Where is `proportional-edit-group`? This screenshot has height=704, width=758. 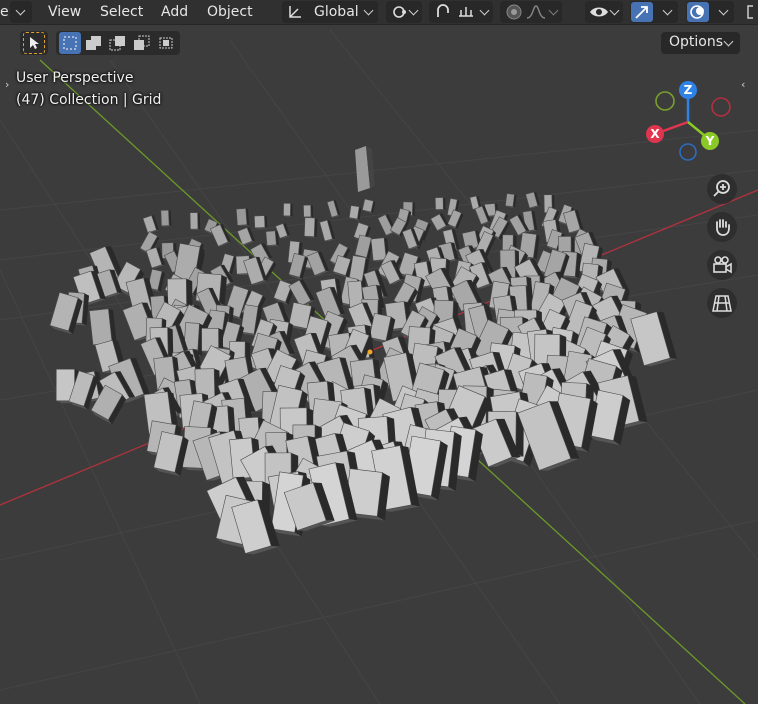 proportional-edit-group is located at coordinates (531, 12).